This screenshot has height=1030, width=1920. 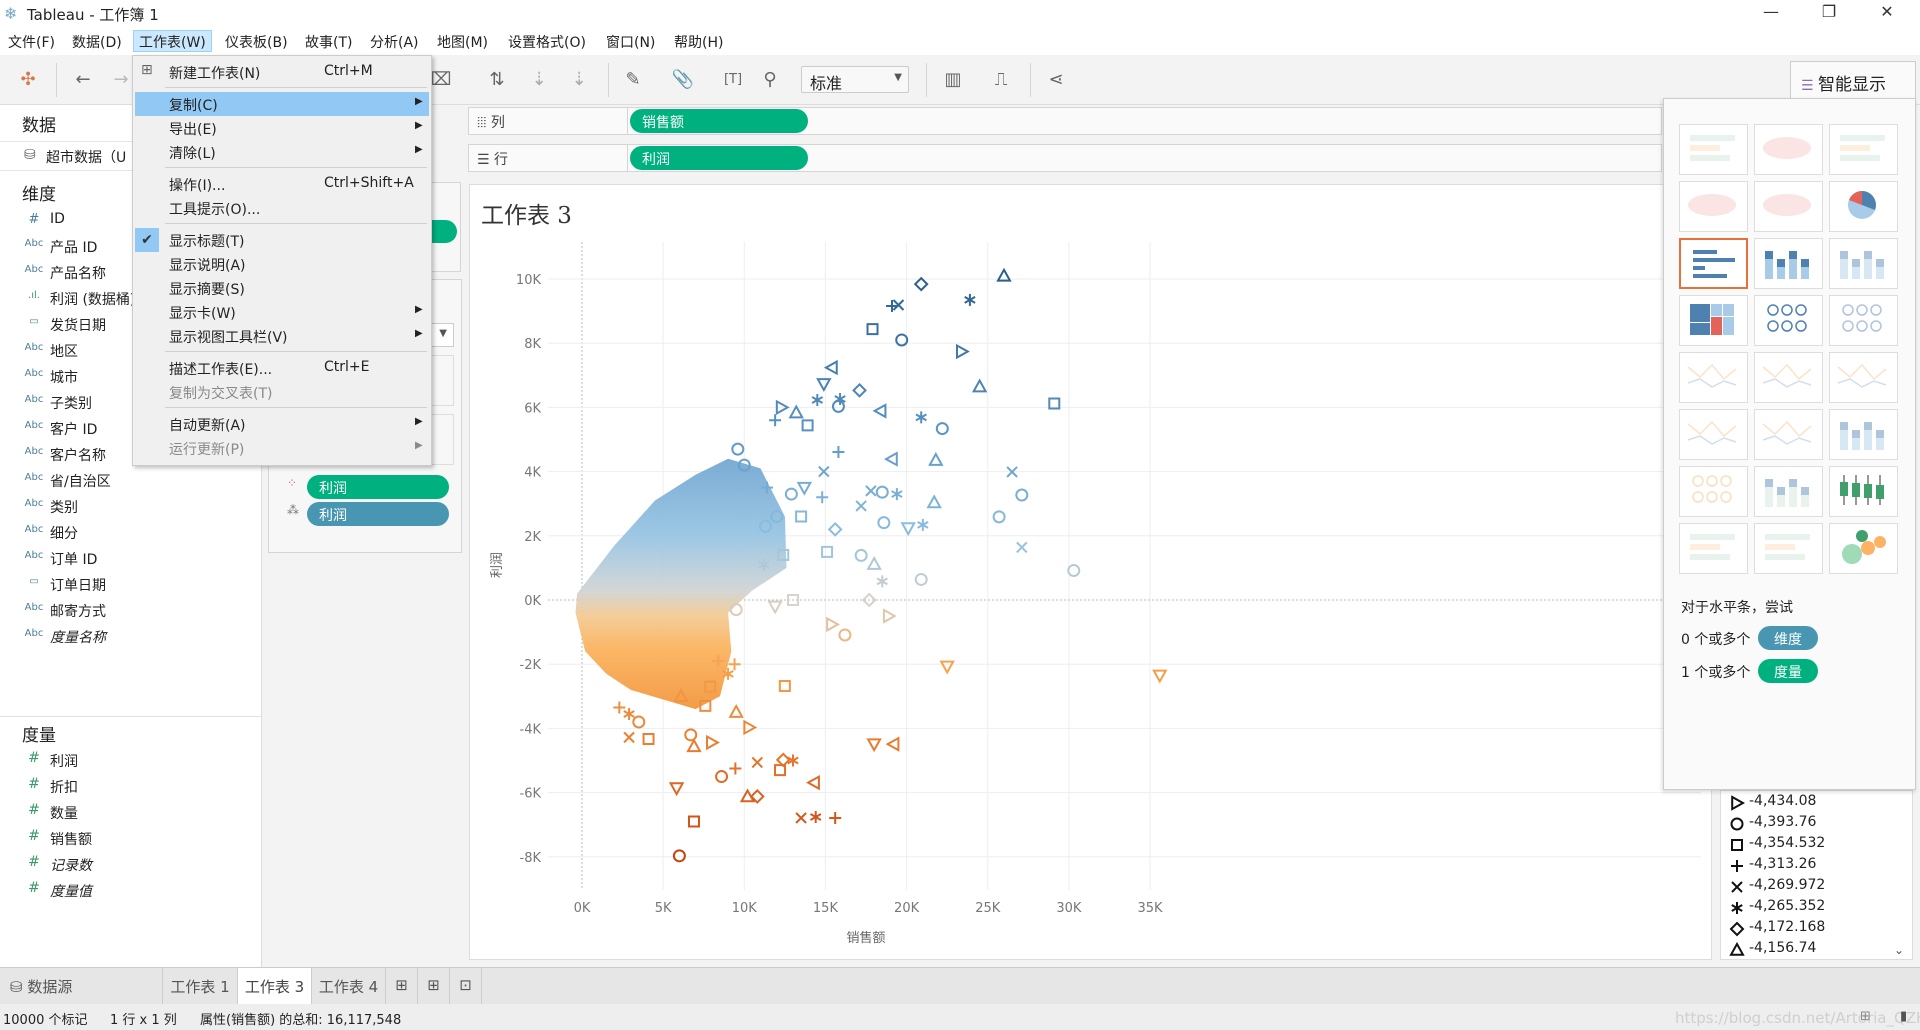 What do you see at coordinates (131, 559) in the screenshot?
I see `dimension-field: Abc 订单 ID` at bounding box center [131, 559].